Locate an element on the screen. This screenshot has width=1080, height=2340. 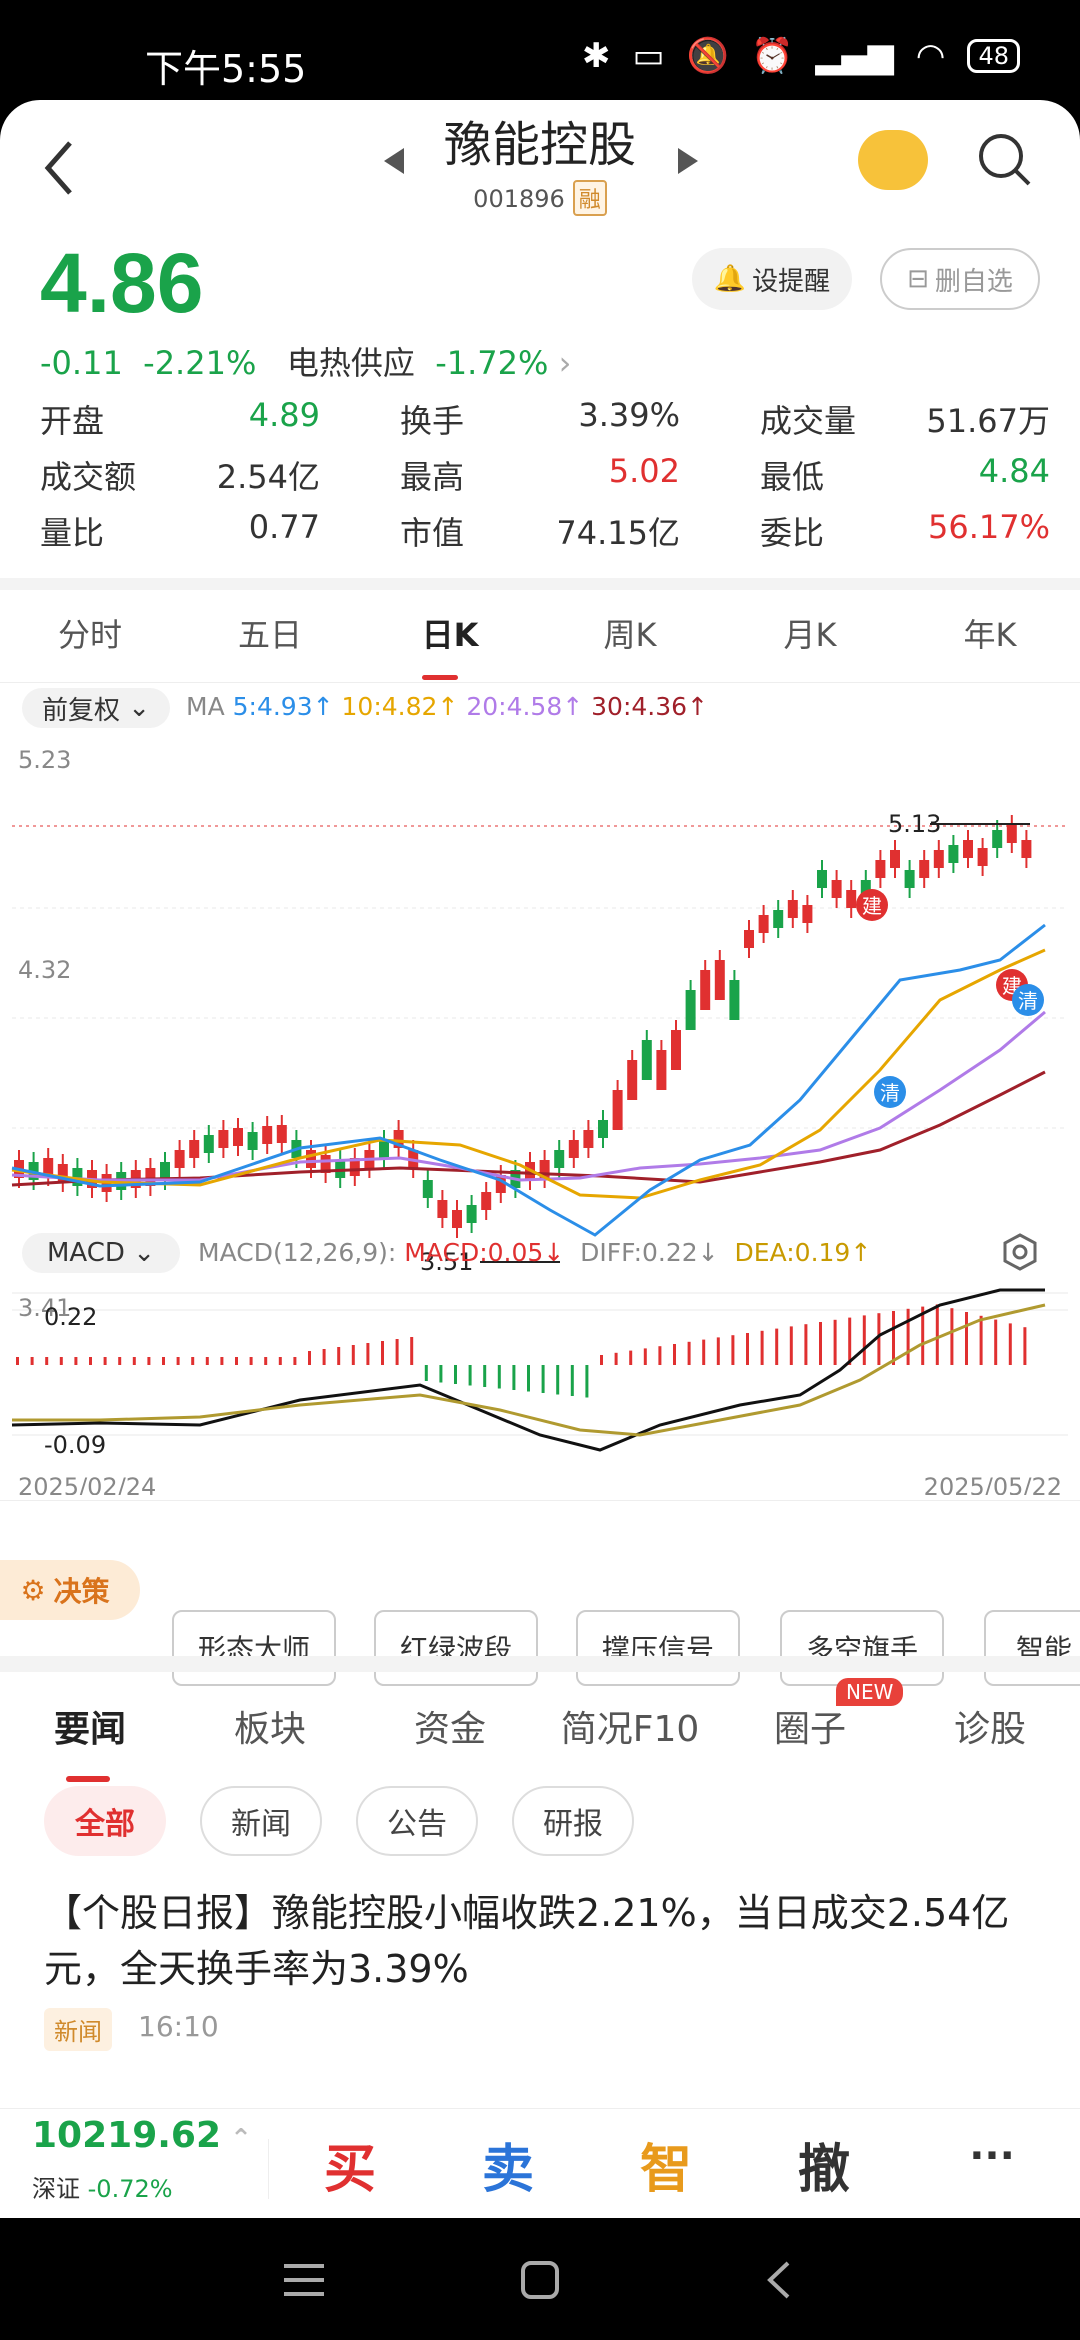
decision-button-3: 多空旗手 is located at coordinates (862, 1648).